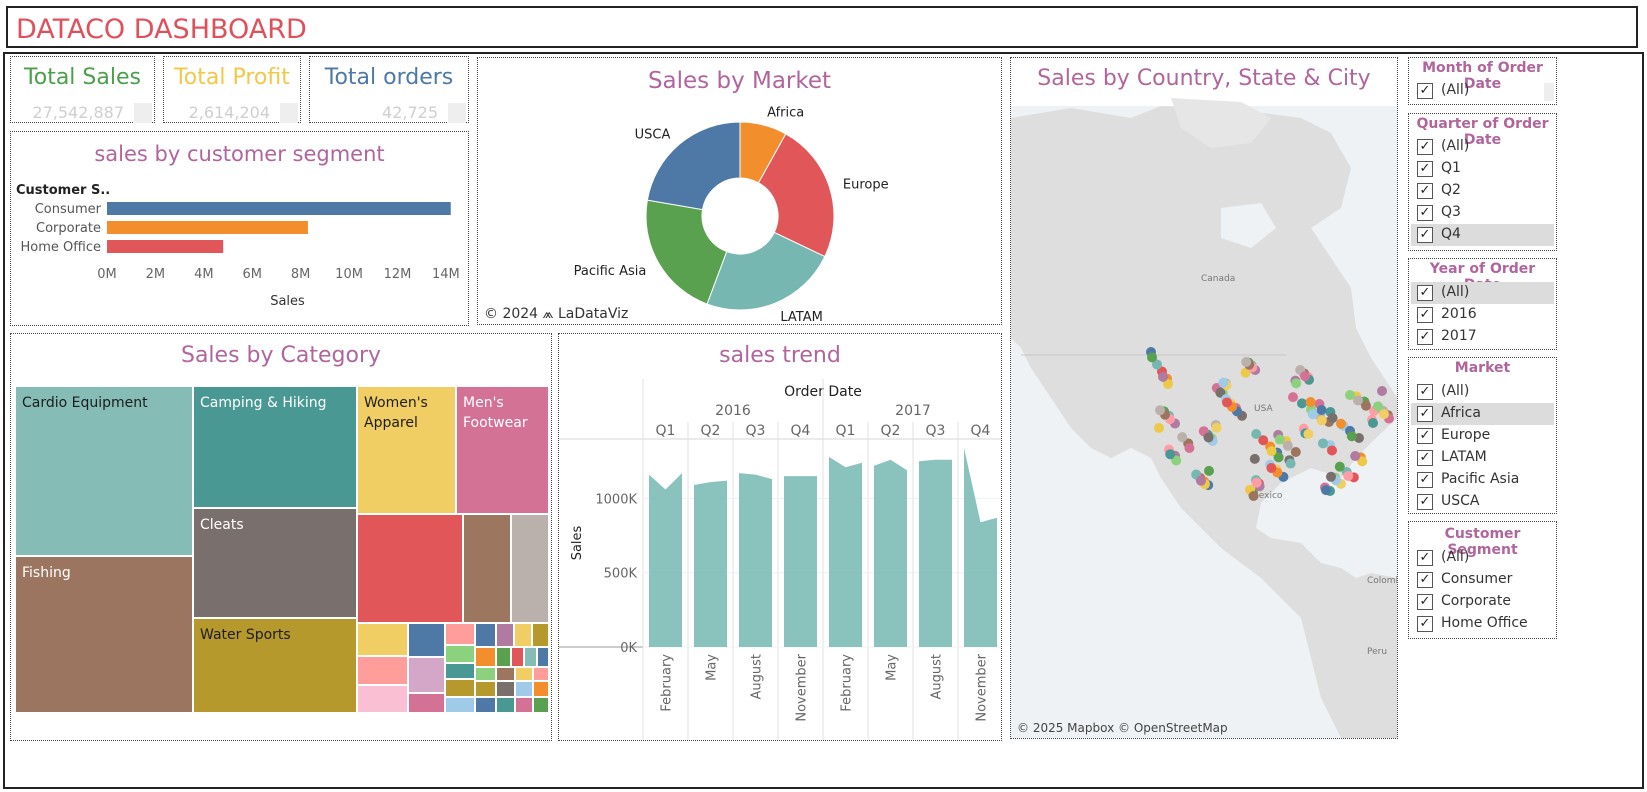  What do you see at coordinates (1482, 414) in the screenshot?
I see `filter-option: ✓ Africa` at bounding box center [1482, 414].